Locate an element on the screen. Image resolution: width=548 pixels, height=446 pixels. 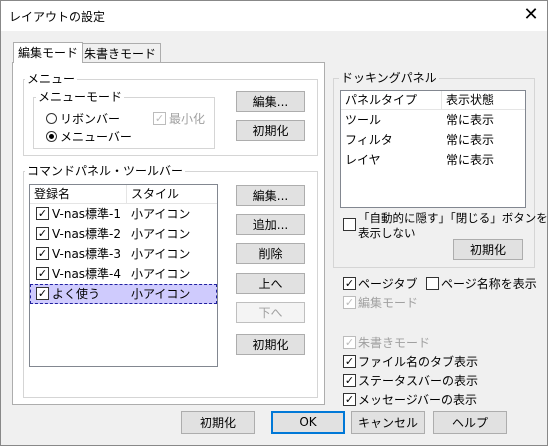
docking-list: パネルタイプ 表示状態 ツール 常に表示 フィルタ 常に表示 レイヤ 常に表示 is located at coordinates (433, 149).